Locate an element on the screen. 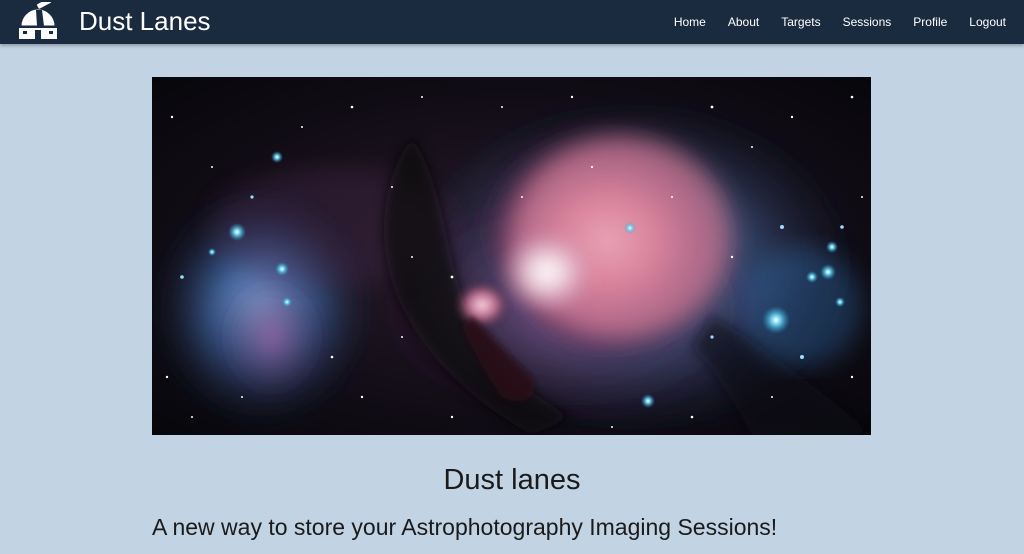 The height and width of the screenshot is (554, 1024). brand-title: Dust Lanes is located at coordinates (145, 21).